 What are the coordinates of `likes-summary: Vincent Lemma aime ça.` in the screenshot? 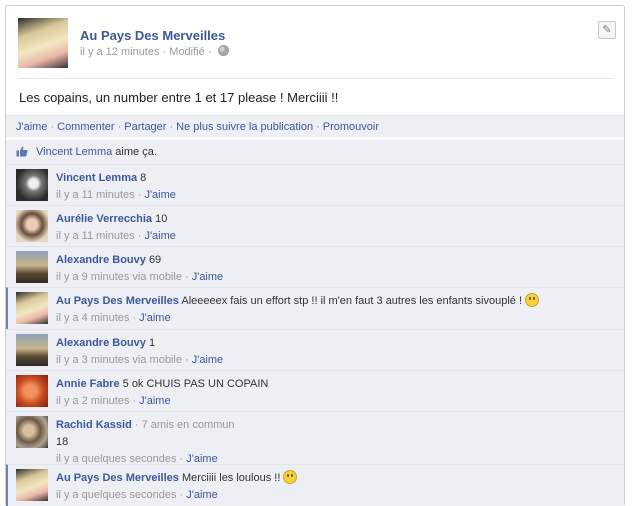 It's located at (315, 152).